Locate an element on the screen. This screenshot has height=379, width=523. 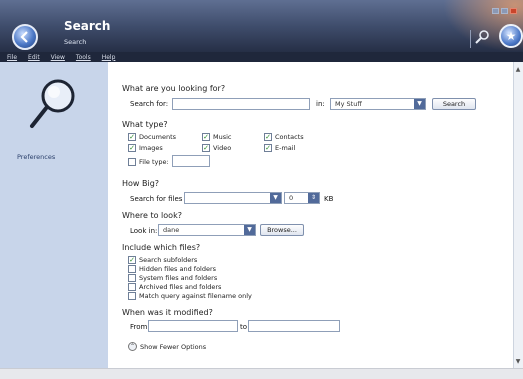
in-label: in: is located at coordinates (320, 104).